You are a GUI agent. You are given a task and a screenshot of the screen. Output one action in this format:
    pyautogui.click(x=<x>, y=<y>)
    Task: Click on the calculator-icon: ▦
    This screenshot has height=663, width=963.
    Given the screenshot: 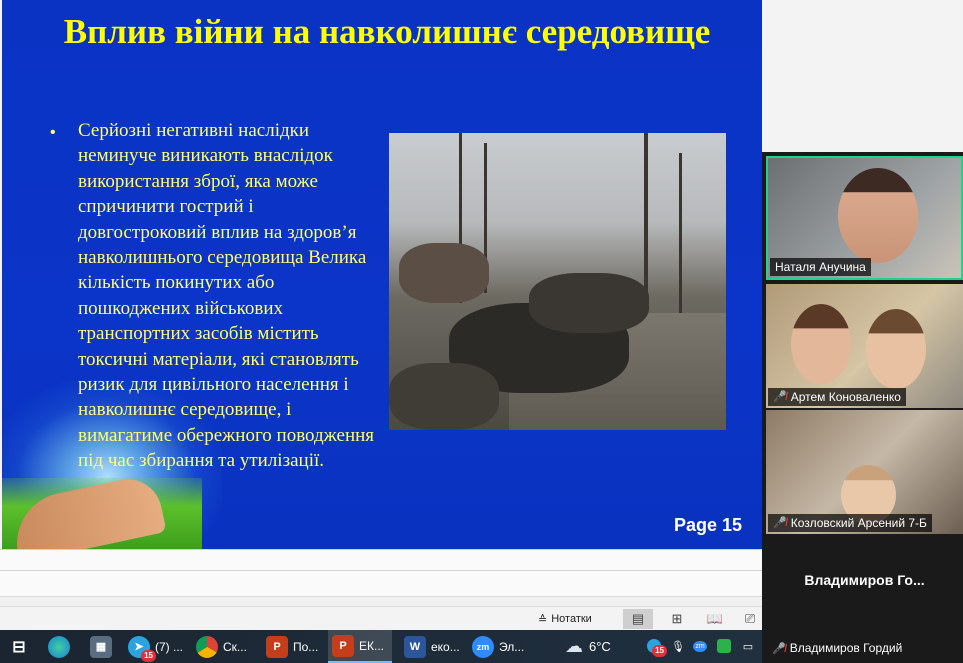 What is the action you would take?
    pyautogui.click(x=101, y=646)
    